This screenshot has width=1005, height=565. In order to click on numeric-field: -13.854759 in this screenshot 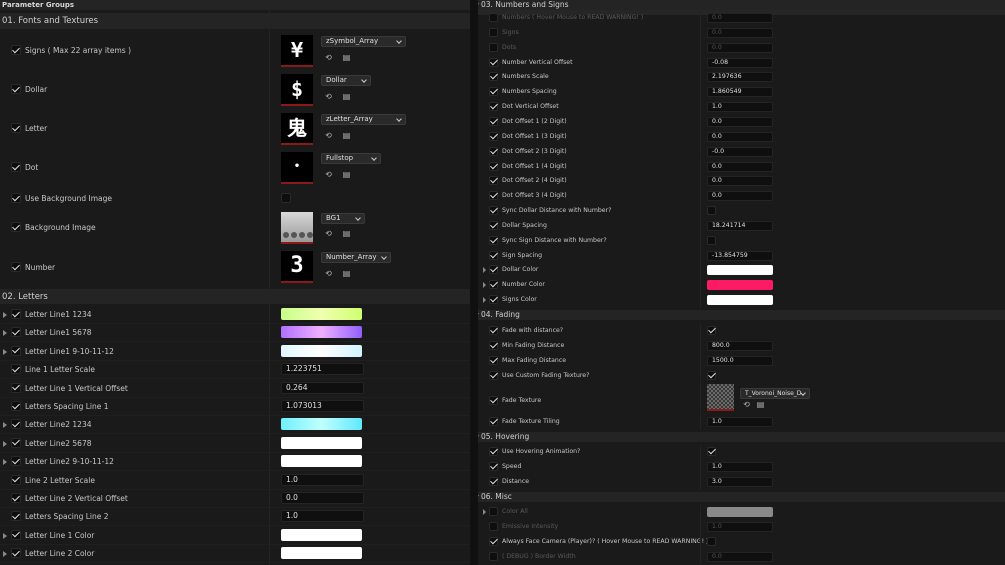, I will do `click(740, 255)`.